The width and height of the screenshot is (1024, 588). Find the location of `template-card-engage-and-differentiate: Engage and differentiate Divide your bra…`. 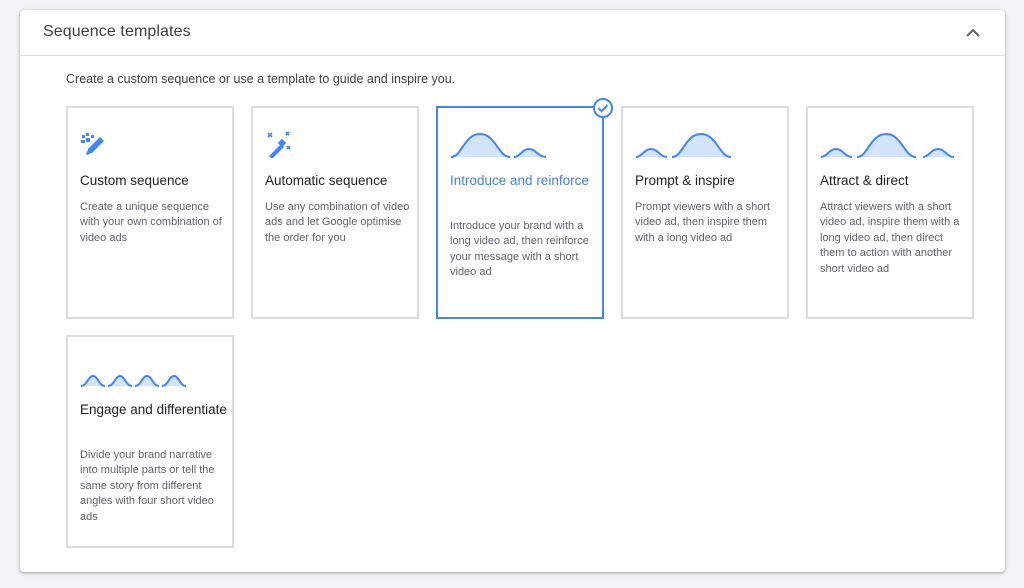

template-card-engage-and-differentiate: Engage and differentiate Divide your bra… is located at coordinates (150, 441).